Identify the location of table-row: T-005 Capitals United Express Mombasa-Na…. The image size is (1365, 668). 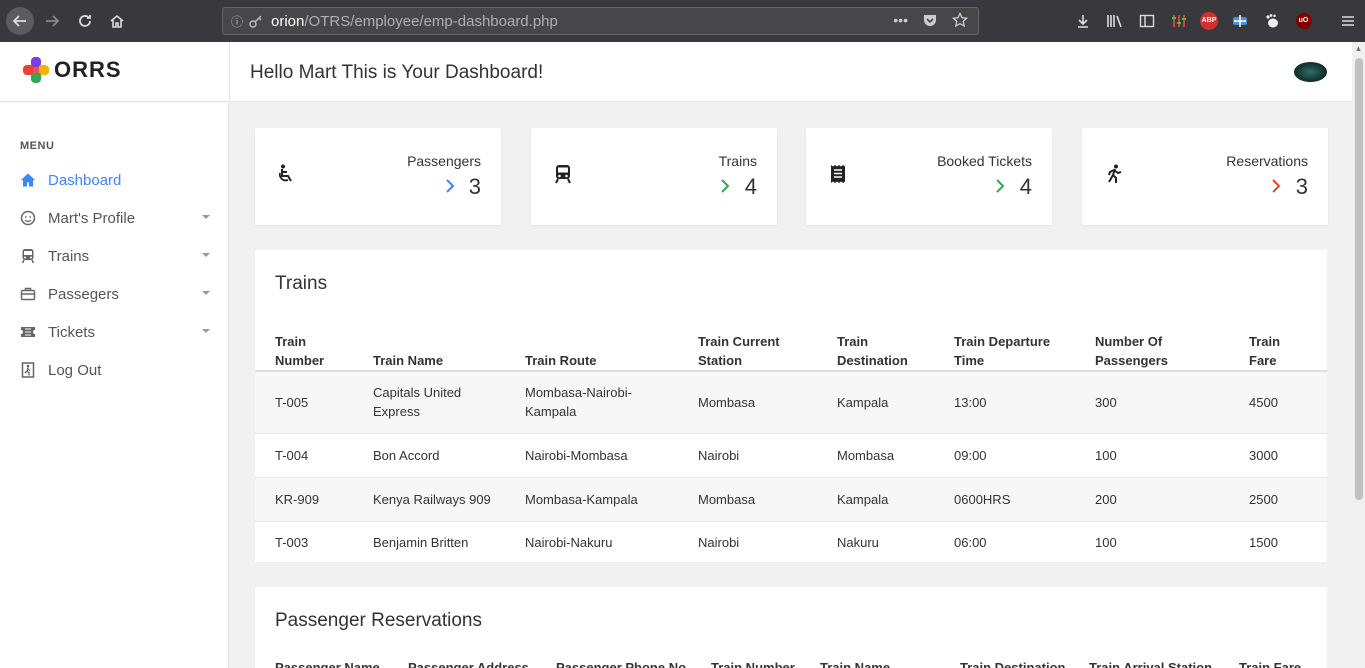
(791, 402).